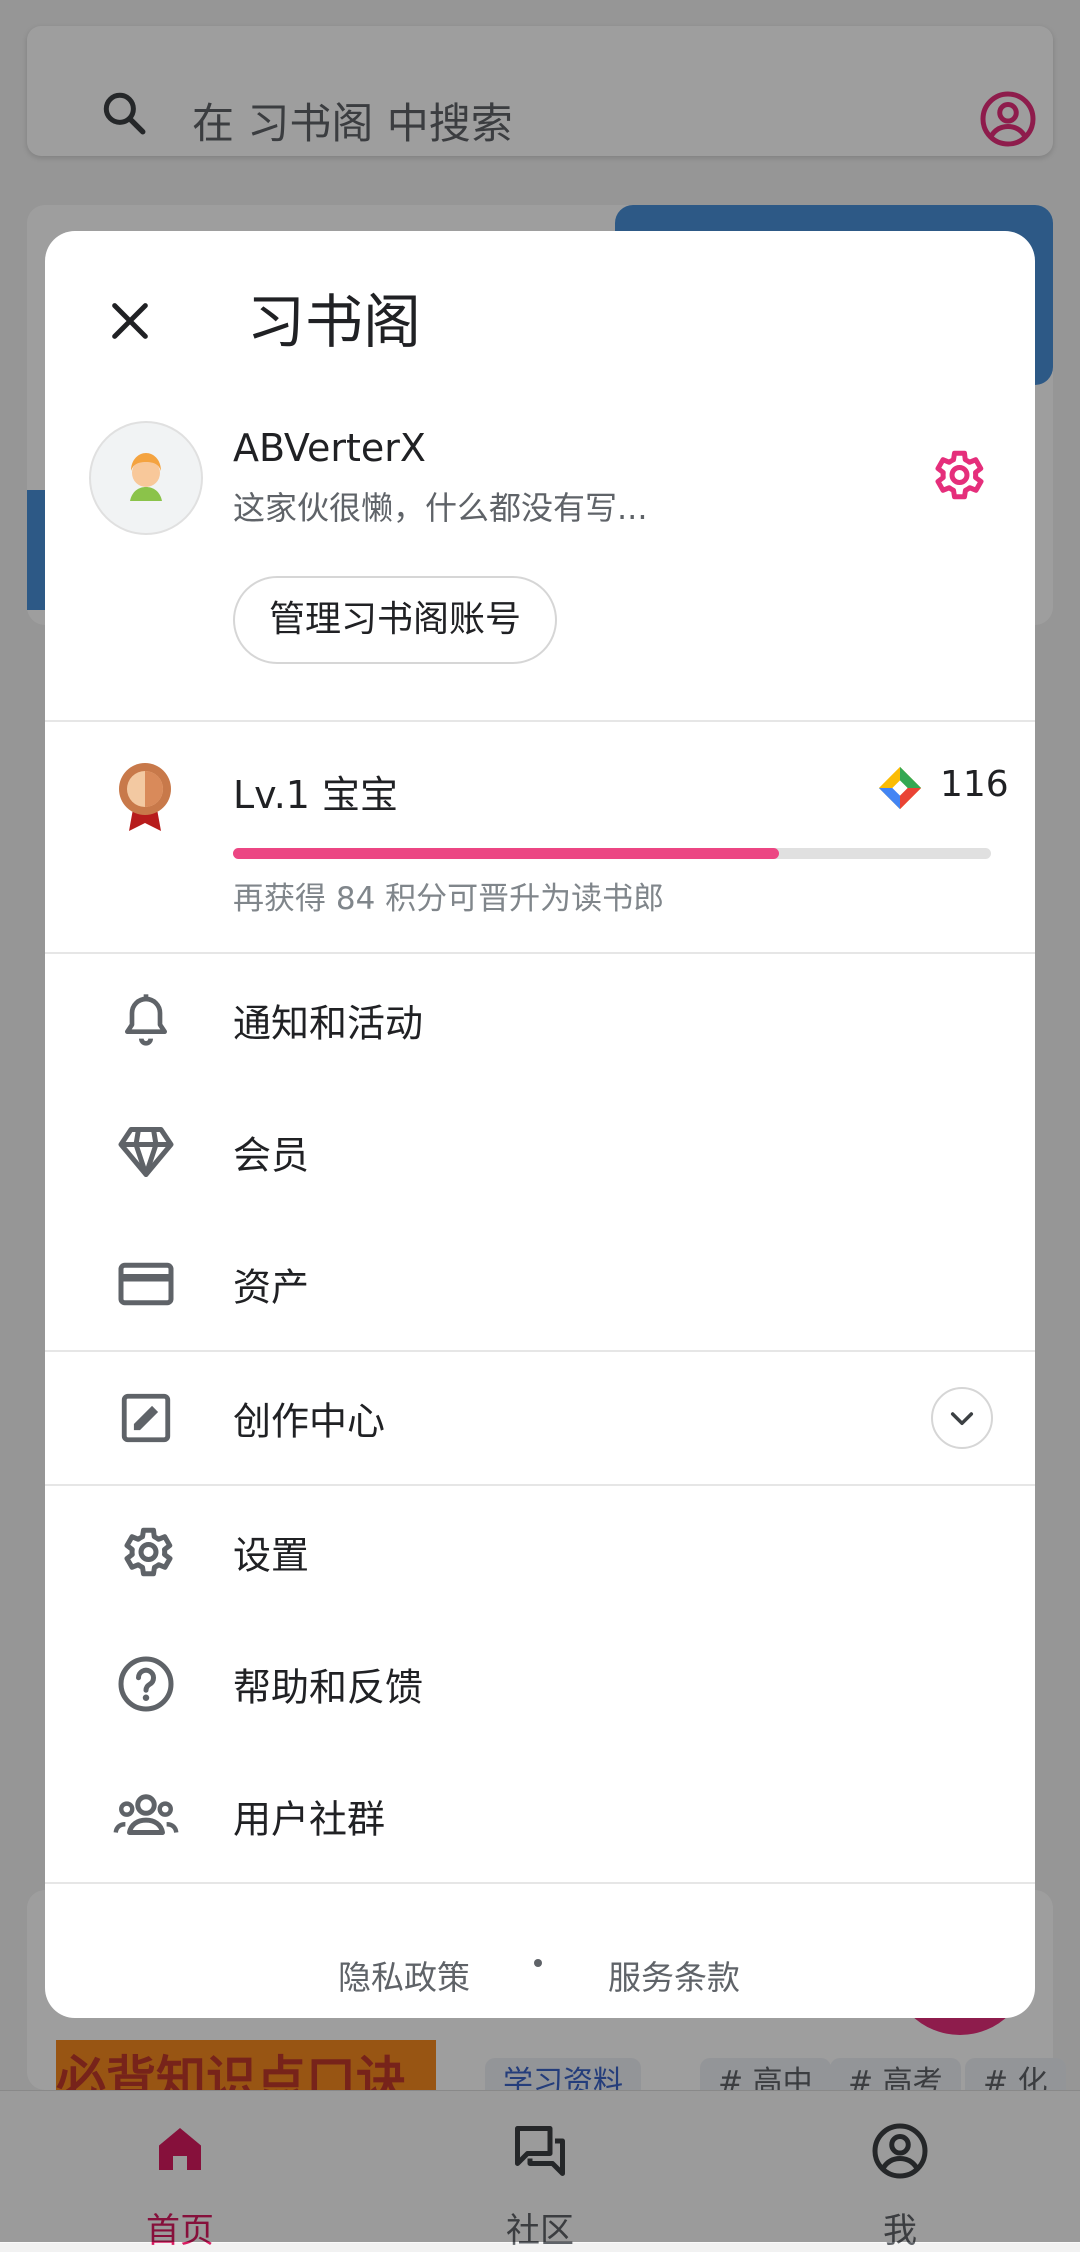 Image resolution: width=1080 pixels, height=2252 pixels. What do you see at coordinates (271, 1555) in the screenshot?
I see `menu-label: 设置` at bounding box center [271, 1555].